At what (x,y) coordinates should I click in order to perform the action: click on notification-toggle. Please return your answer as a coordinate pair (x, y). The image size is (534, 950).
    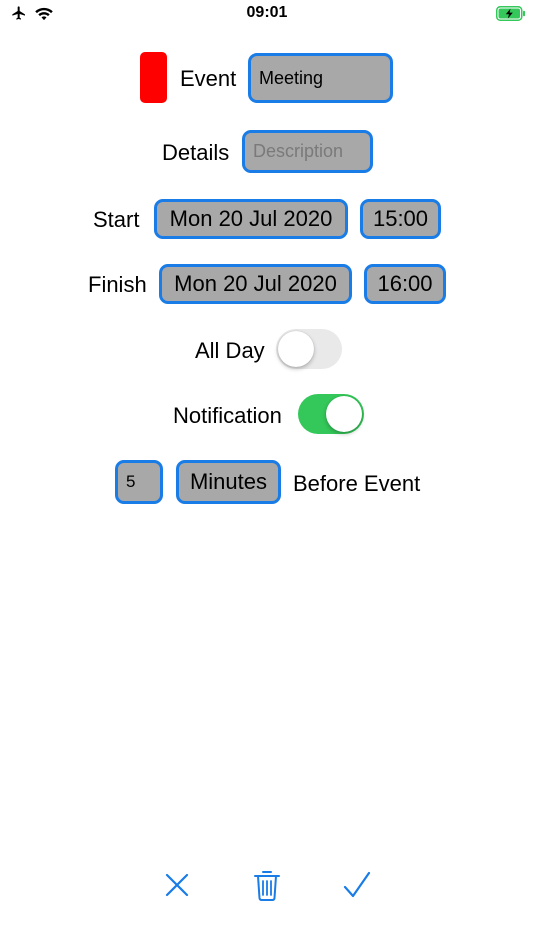
    Looking at the image, I should click on (331, 414).